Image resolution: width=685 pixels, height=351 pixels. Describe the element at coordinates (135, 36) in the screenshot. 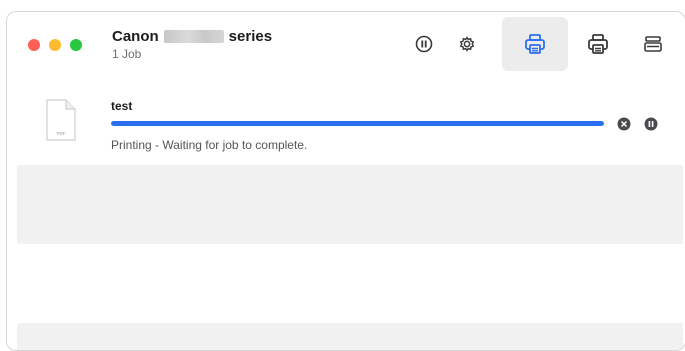

I see `printer-name-prefix: Canon` at that location.